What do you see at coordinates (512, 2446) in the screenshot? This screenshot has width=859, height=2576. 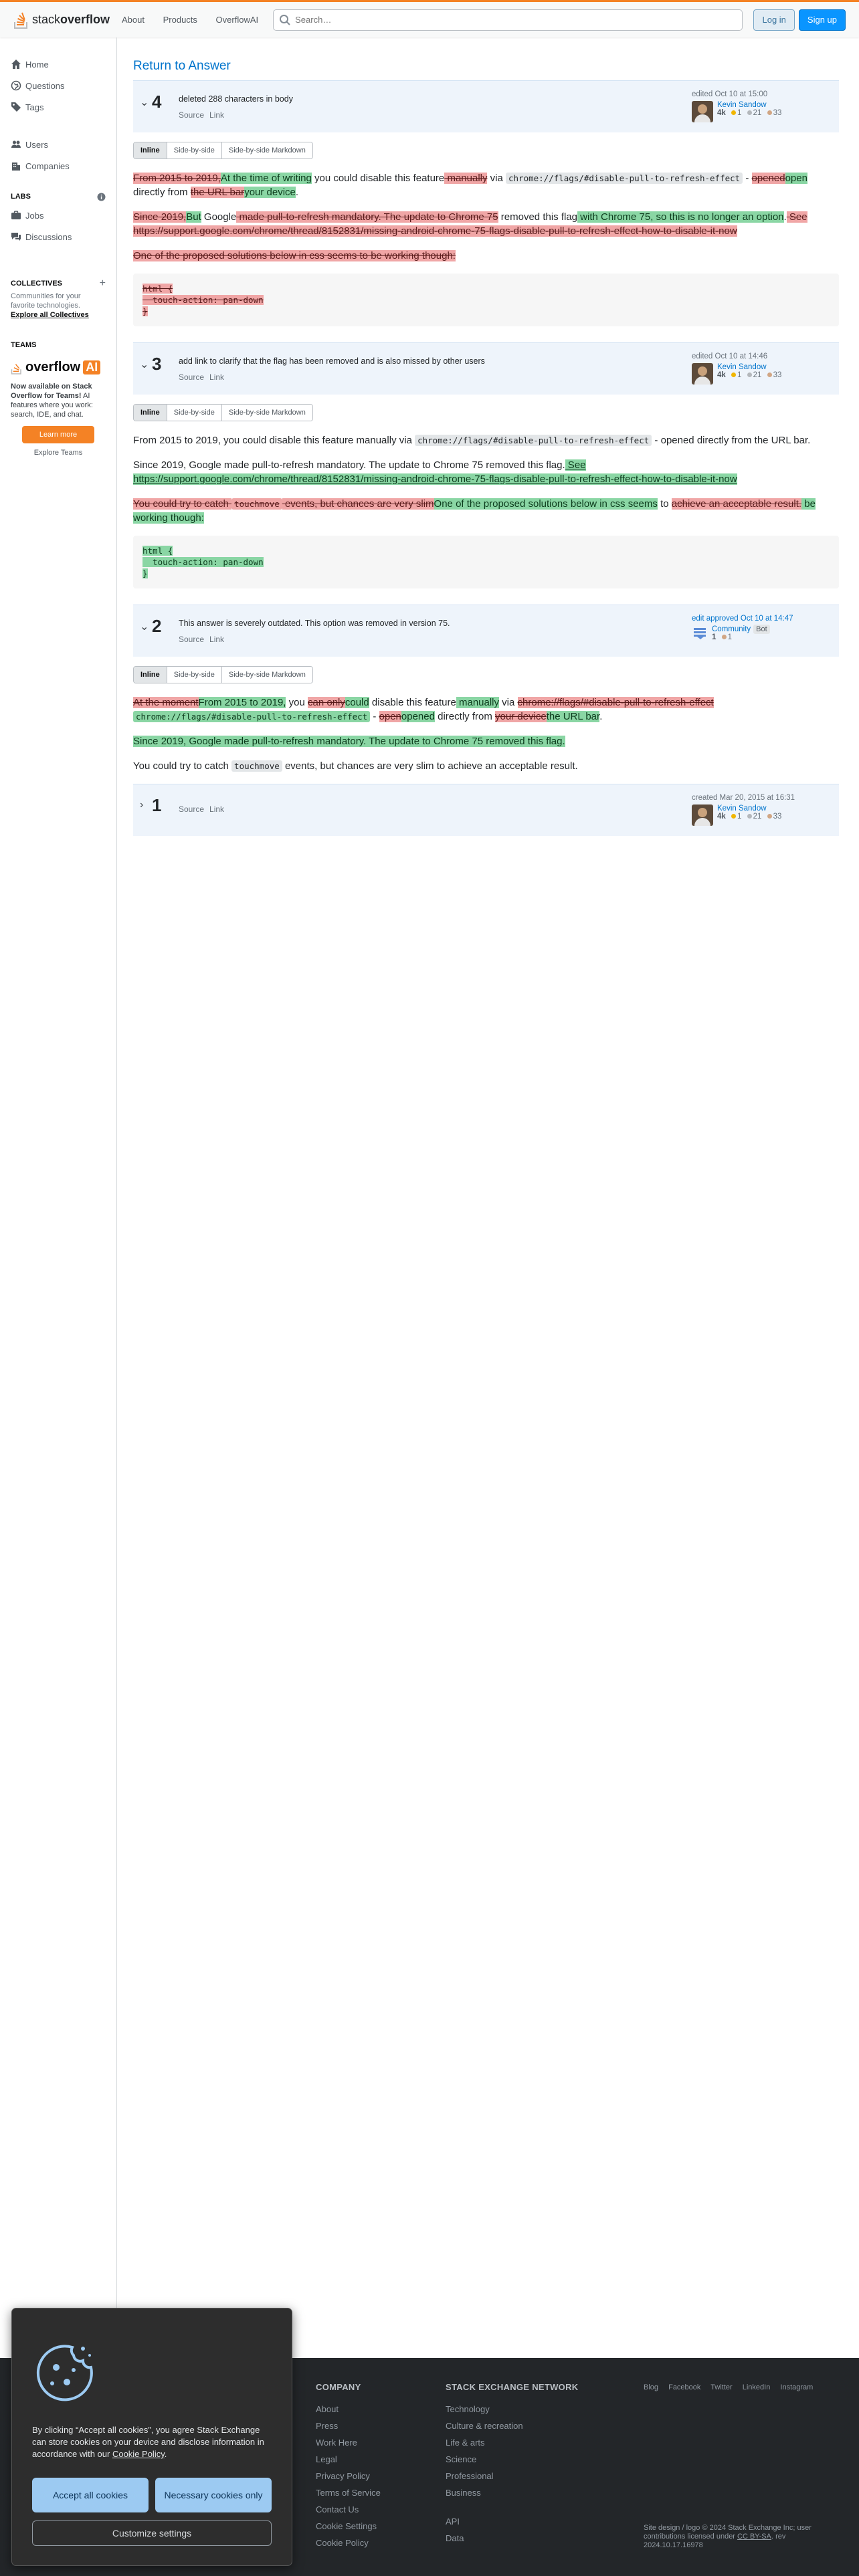 I see `footer-link: Life & arts` at bounding box center [512, 2446].